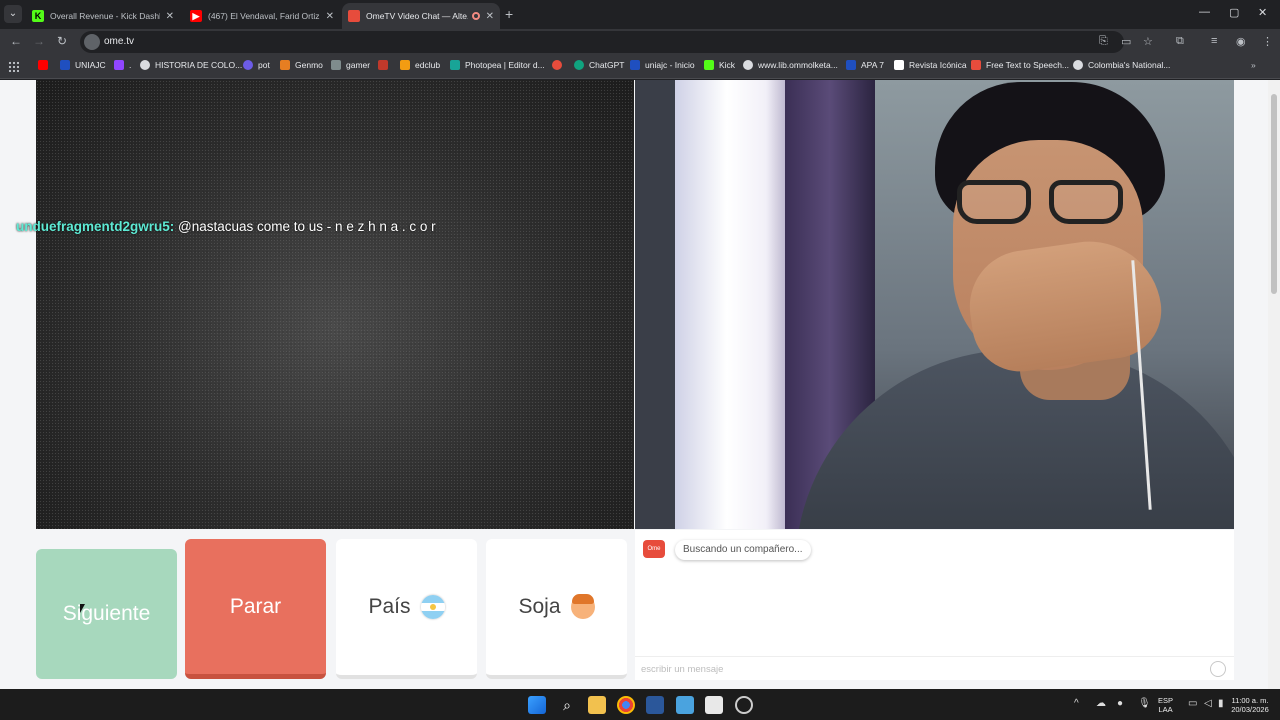 Image resolution: width=1280 pixels, height=720 pixels. I want to click on emoji-icon, so click(1218, 669).